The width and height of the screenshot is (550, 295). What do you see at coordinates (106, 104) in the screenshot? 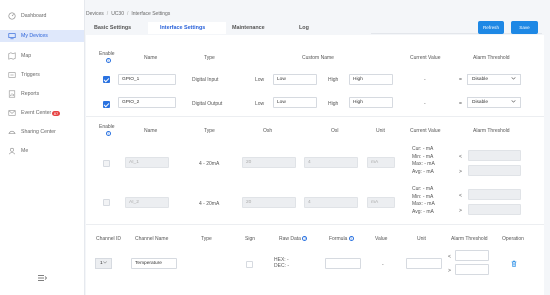
I see `gpio-2-enable-checkbox` at bounding box center [106, 104].